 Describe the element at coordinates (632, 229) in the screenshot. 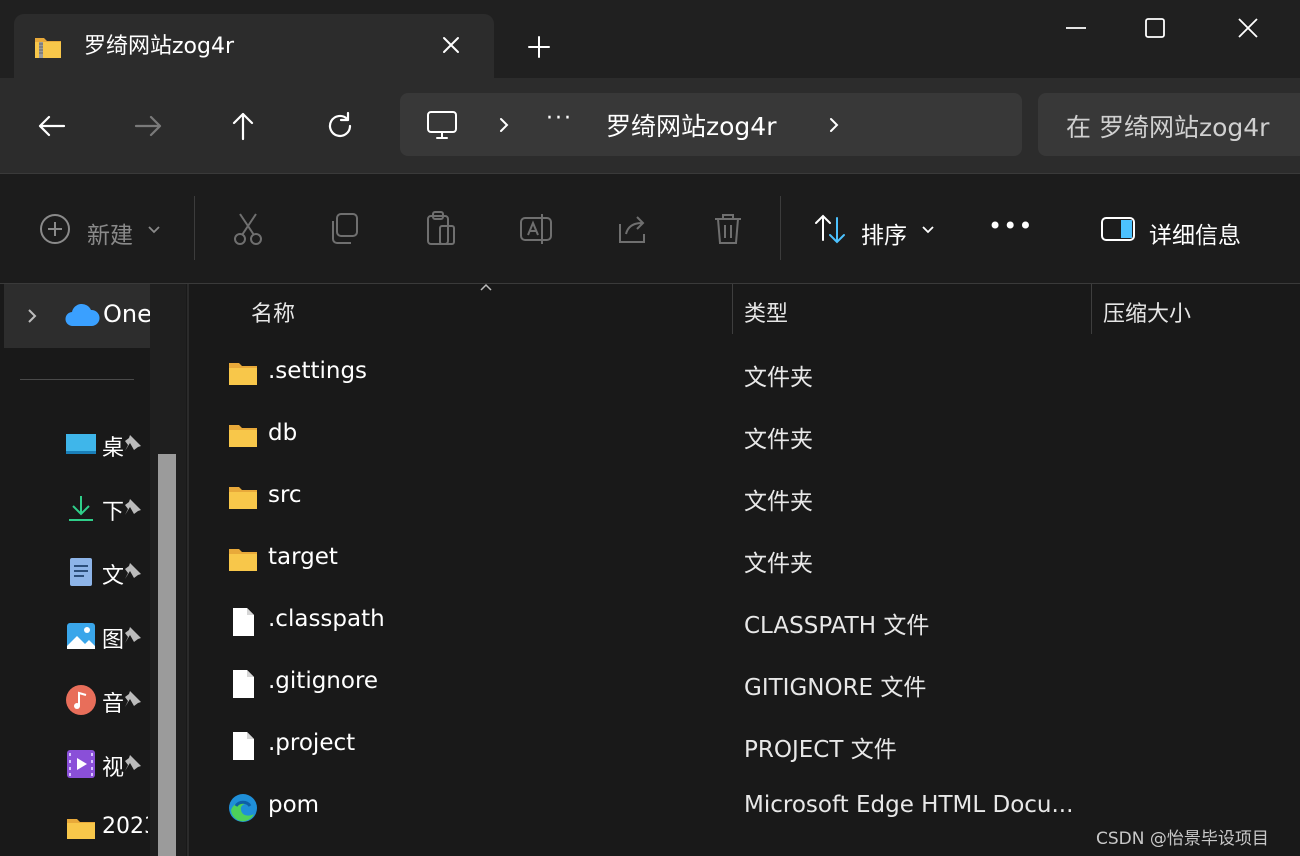

I see `share-button` at that location.